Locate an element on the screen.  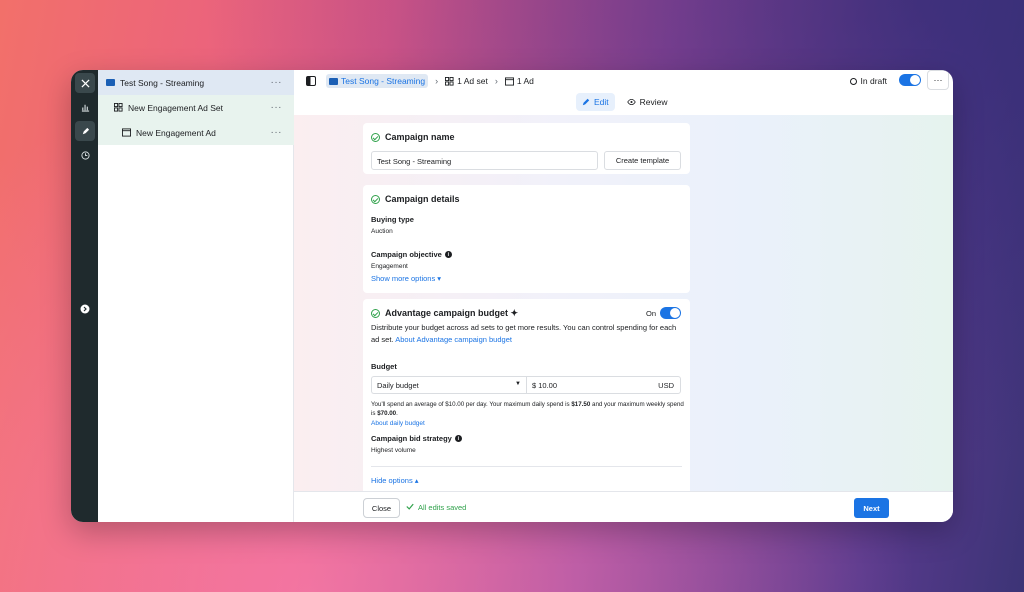
close-button: Close is located at coordinates (381, 508).